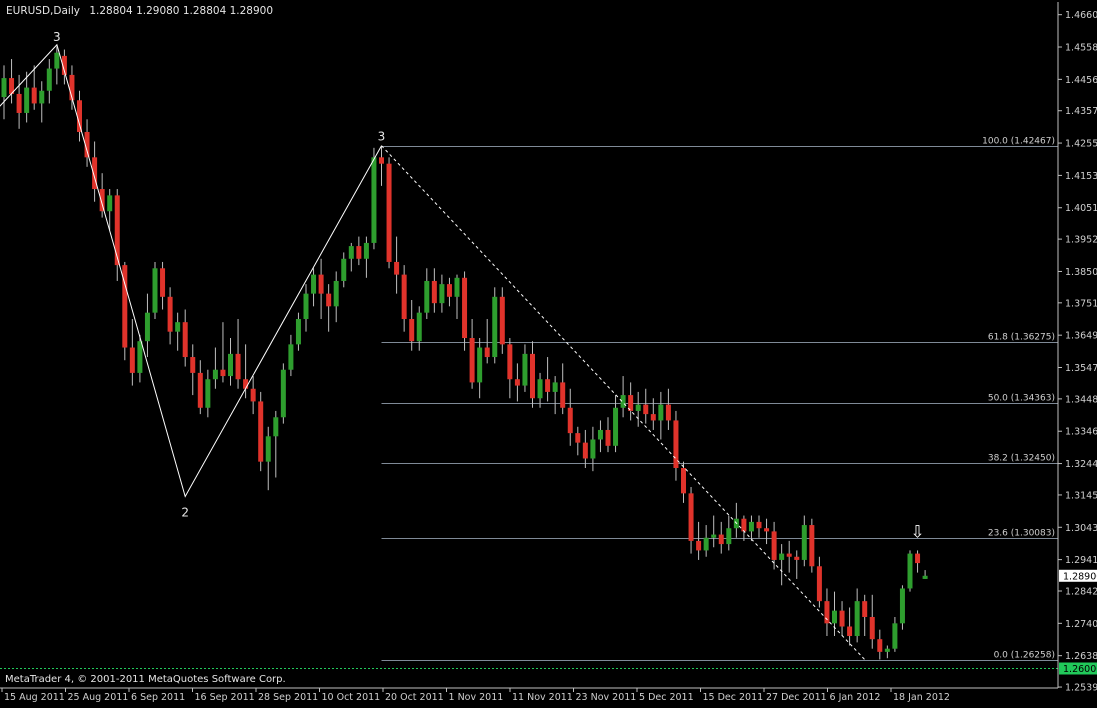 The height and width of the screenshot is (708, 1097). Describe the element at coordinates (1080, 576) in the screenshot. I see `current-price-label: 1.28900` at that location.